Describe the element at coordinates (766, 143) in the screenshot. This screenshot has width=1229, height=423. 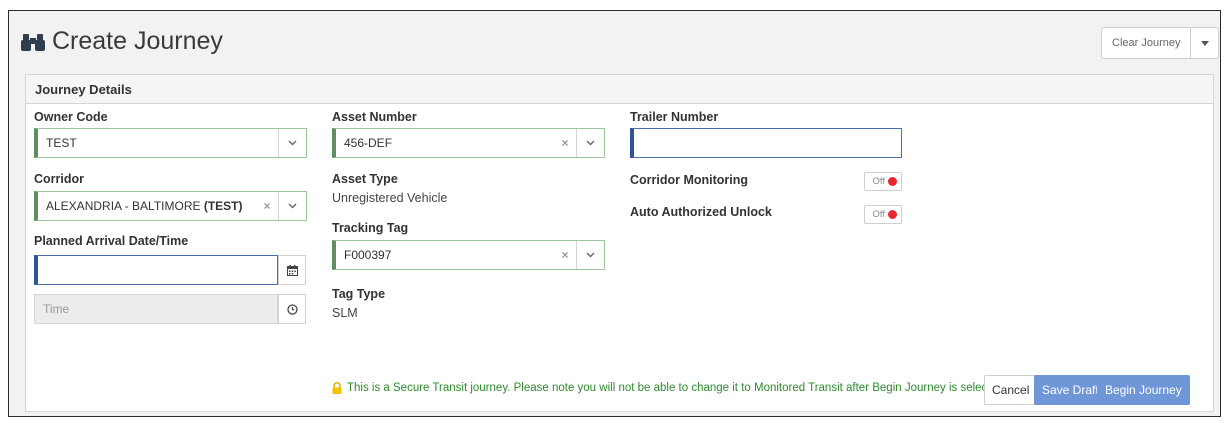
I see `trailer-number-input` at that location.